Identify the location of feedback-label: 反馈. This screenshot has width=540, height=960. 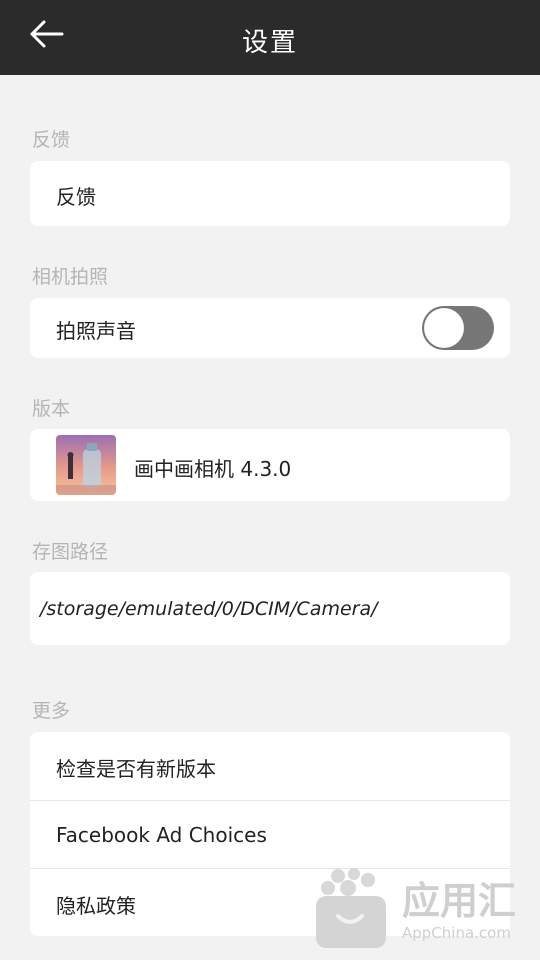
(76, 197).